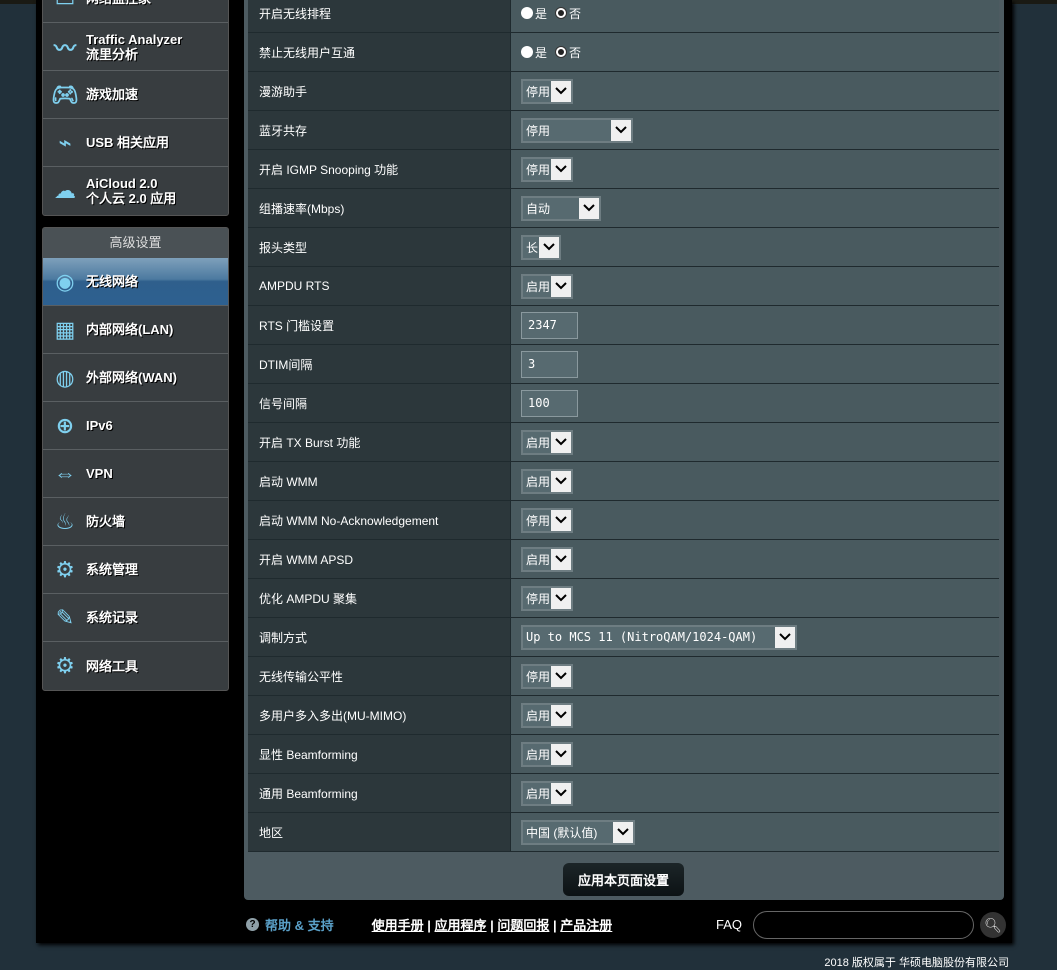 The width and height of the screenshot is (1057, 970). What do you see at coordinates (65, 7) in the screenshot?
I see `network-map-icon: ▭` at bounding box center [65, 7].